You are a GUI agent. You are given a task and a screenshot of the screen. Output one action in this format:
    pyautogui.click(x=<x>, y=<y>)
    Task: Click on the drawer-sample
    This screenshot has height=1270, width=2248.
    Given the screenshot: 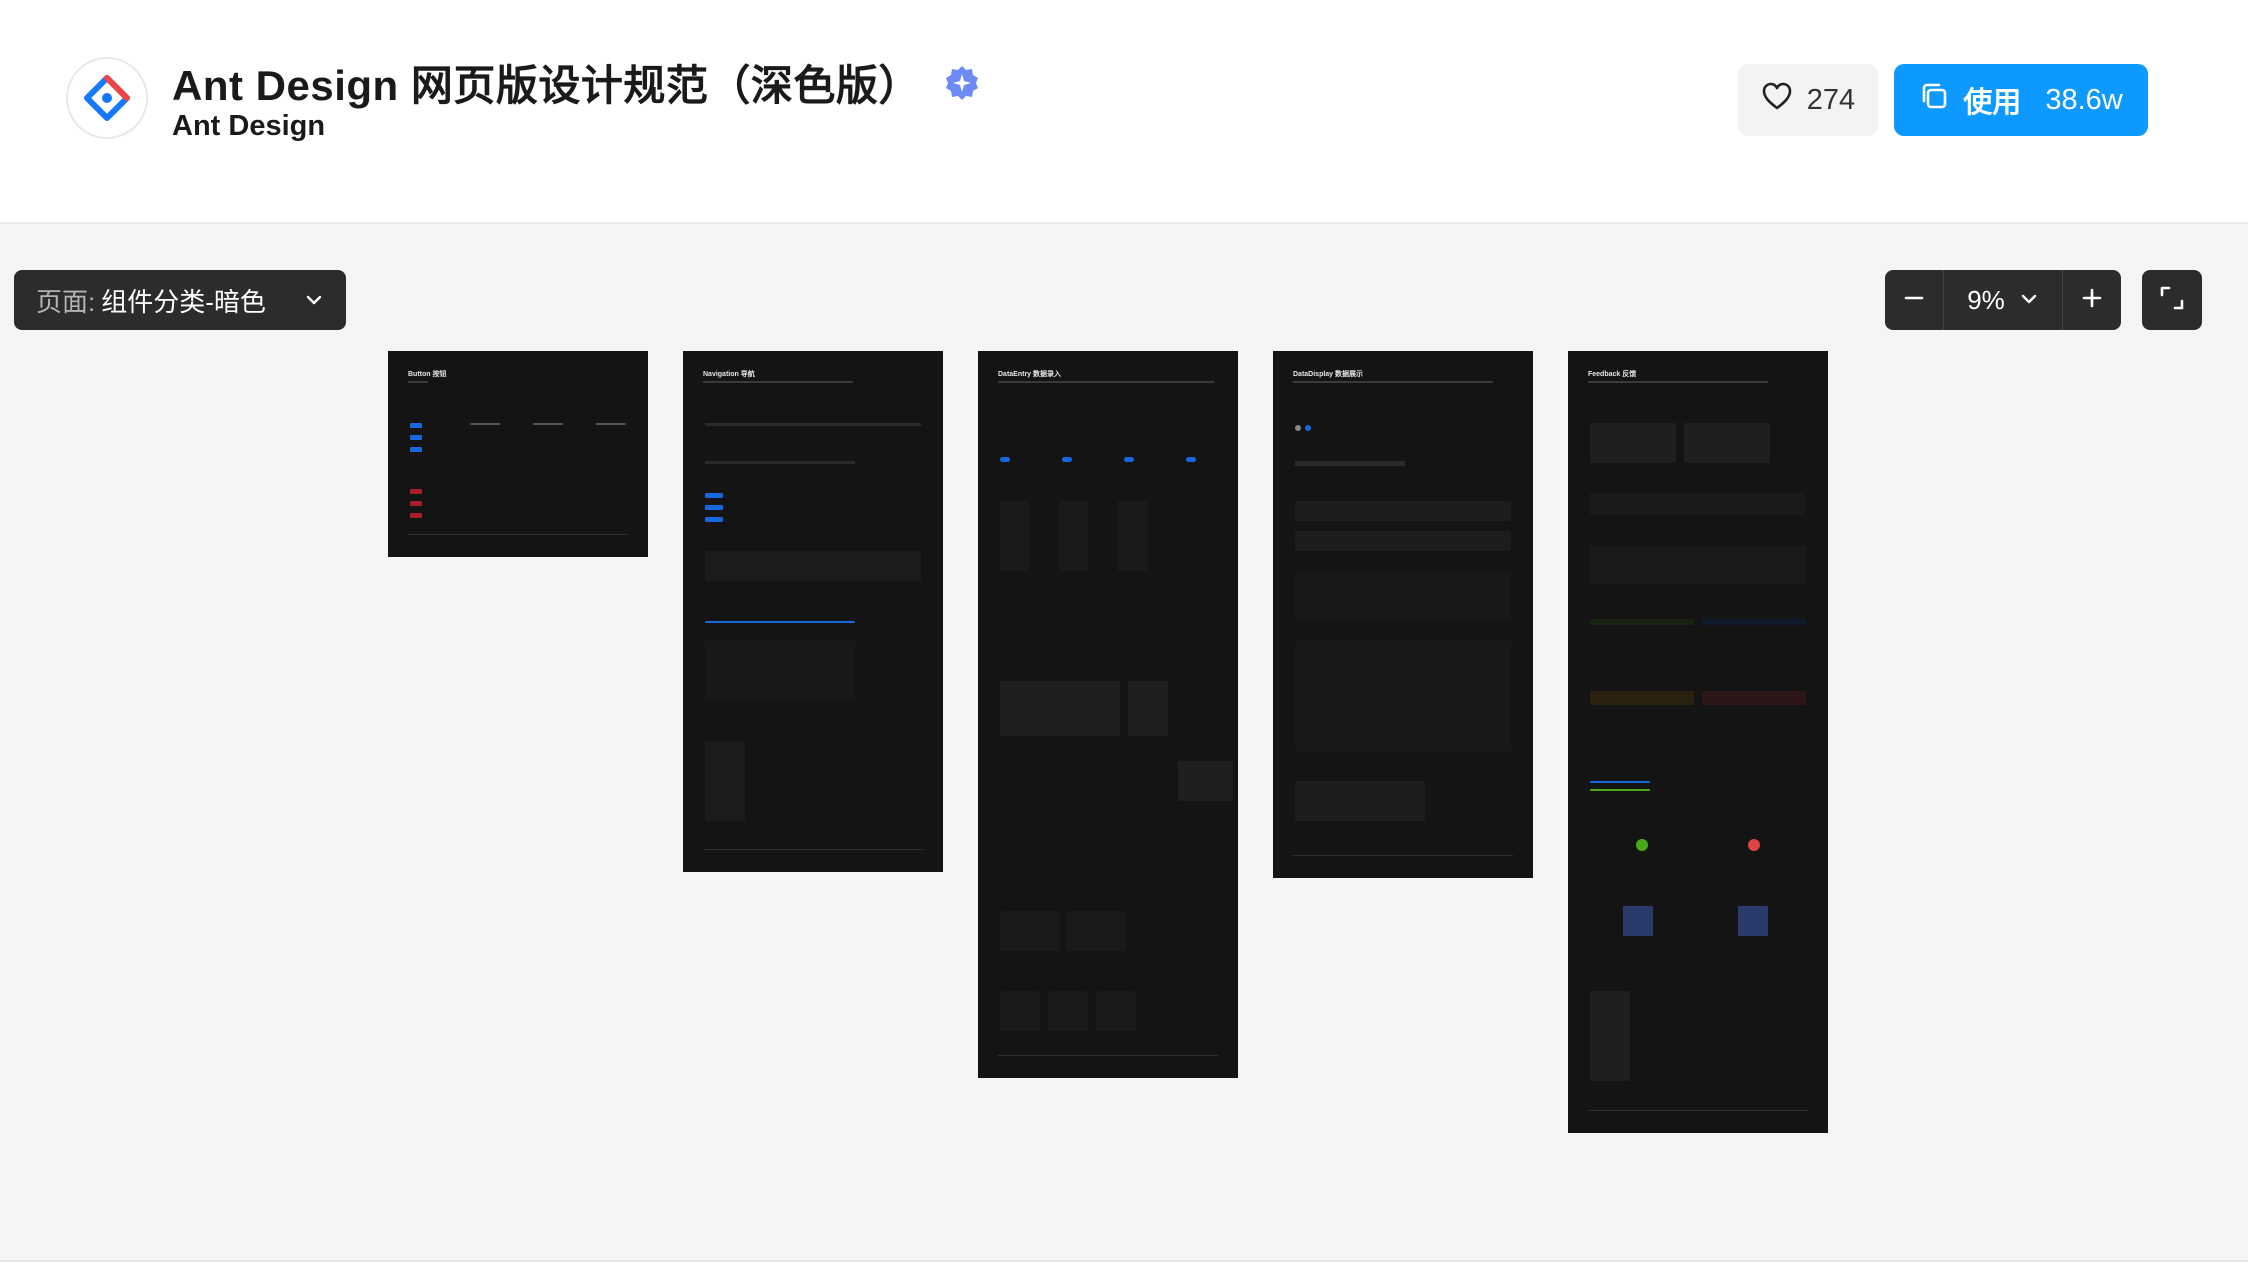 What is the action you would take?
    pyautogui.click(x=1610, y=1036)
    